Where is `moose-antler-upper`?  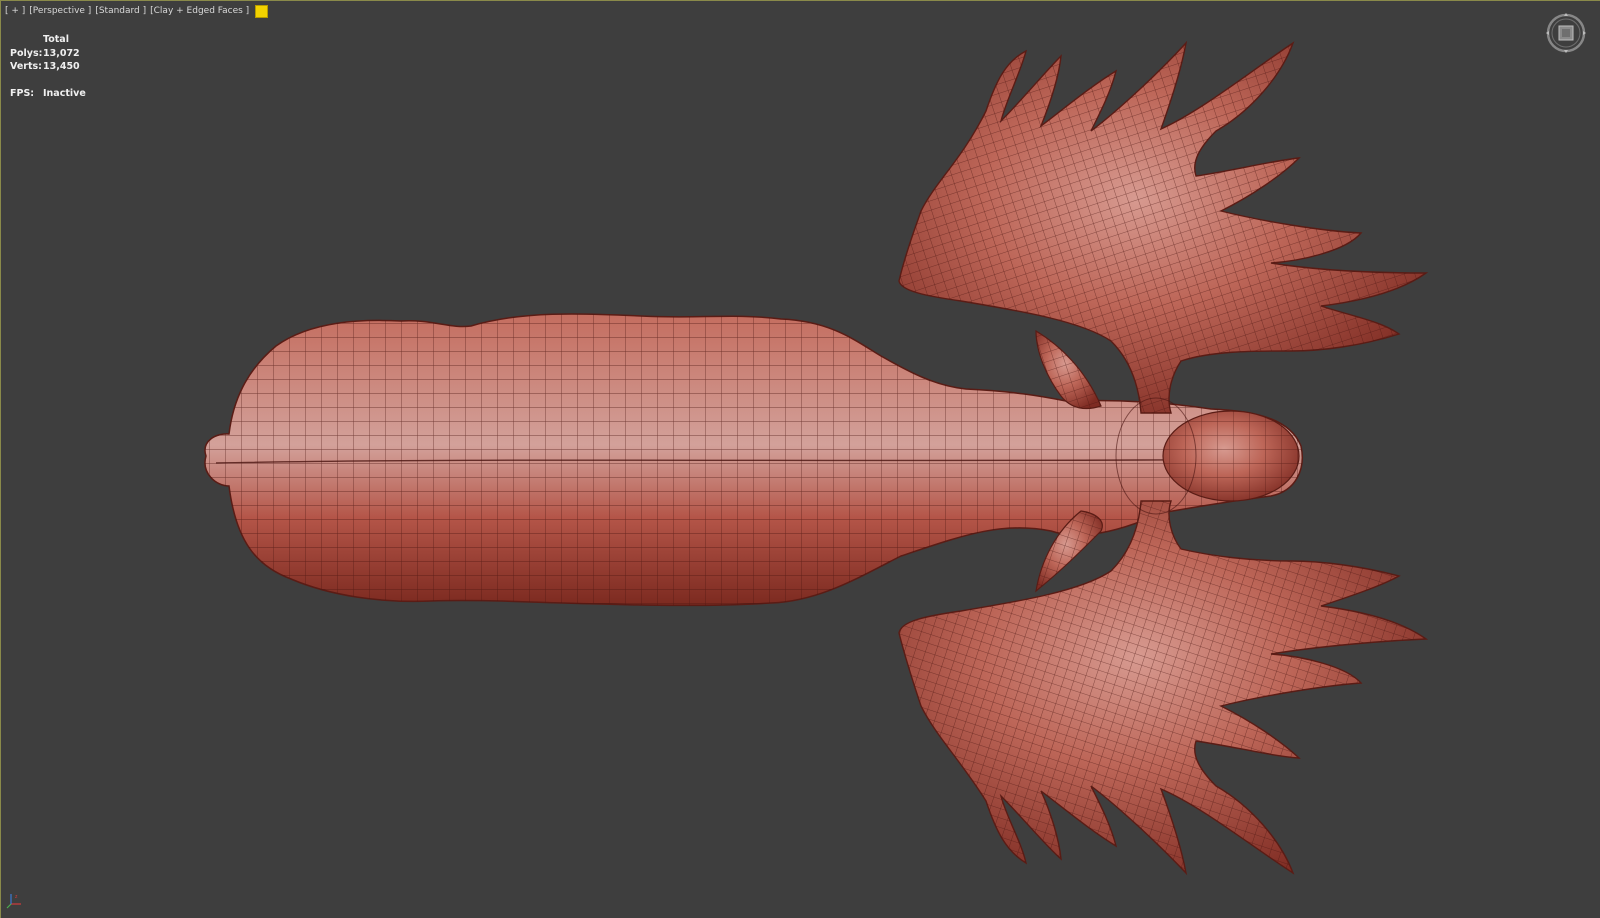
moose-antler-upper is located at coordinates (1163, 227).